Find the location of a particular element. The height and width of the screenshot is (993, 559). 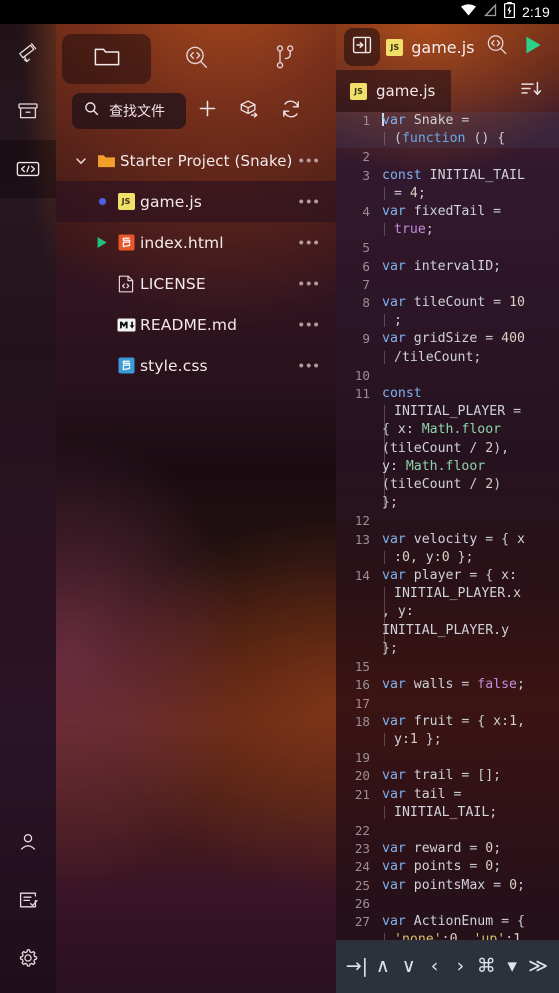

search-input-text: 查找文件 is located at coordinates (137, 112).